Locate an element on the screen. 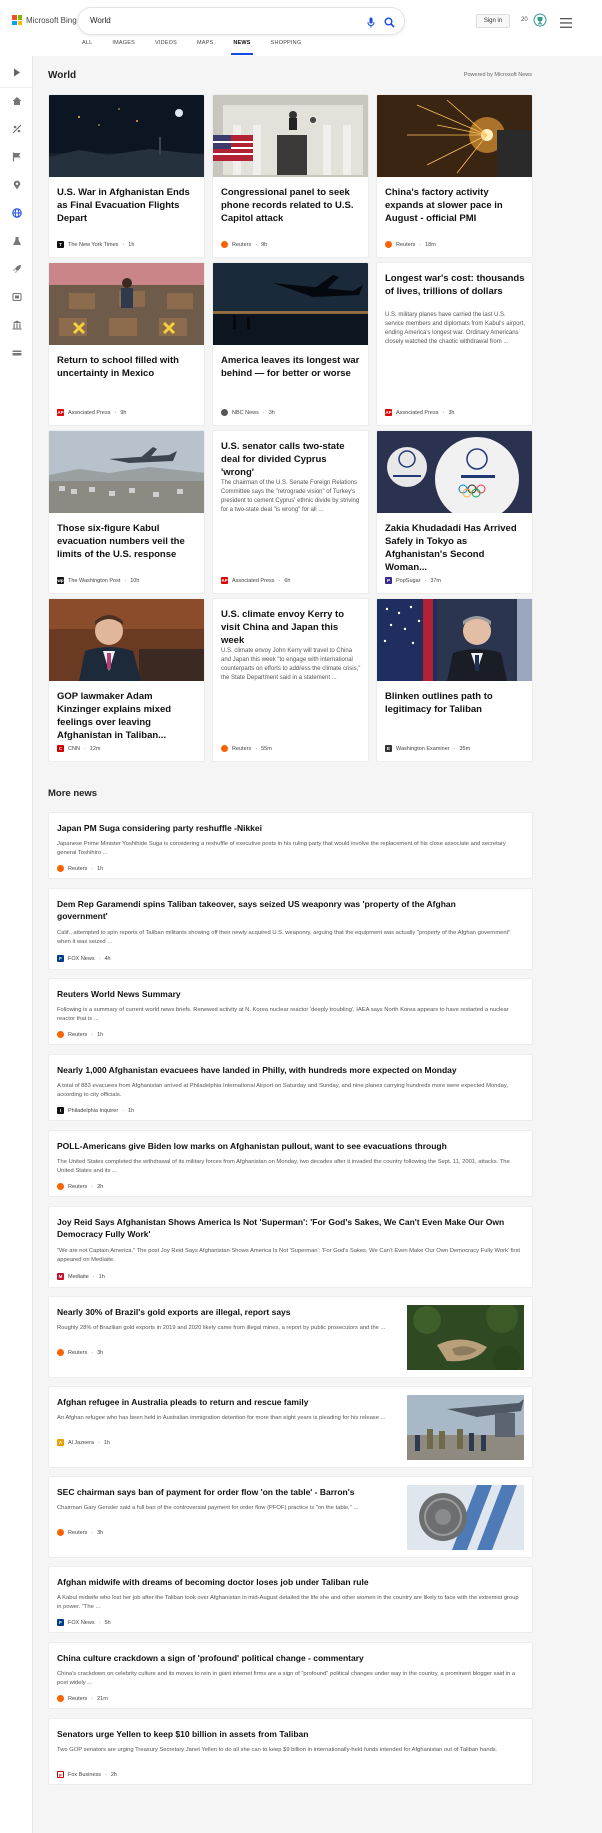 This screenshot has height=1833, width=602. brand-name: Microsoft Bing is located at coordinates (51, 20).